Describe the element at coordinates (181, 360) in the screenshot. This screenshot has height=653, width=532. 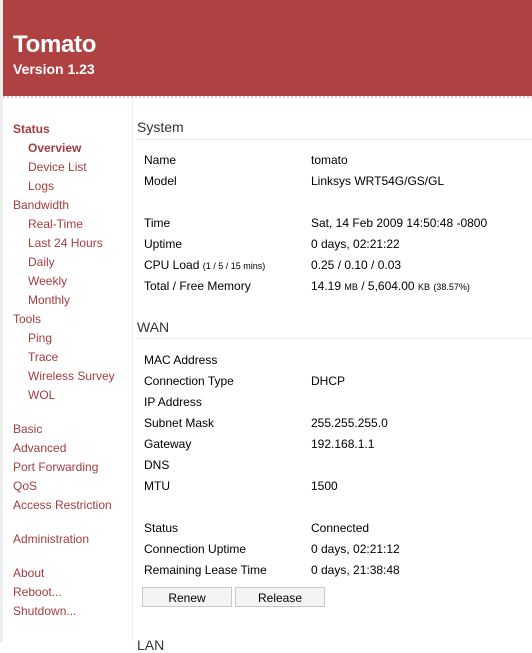
I see `row-label: MAC Address` at that location.